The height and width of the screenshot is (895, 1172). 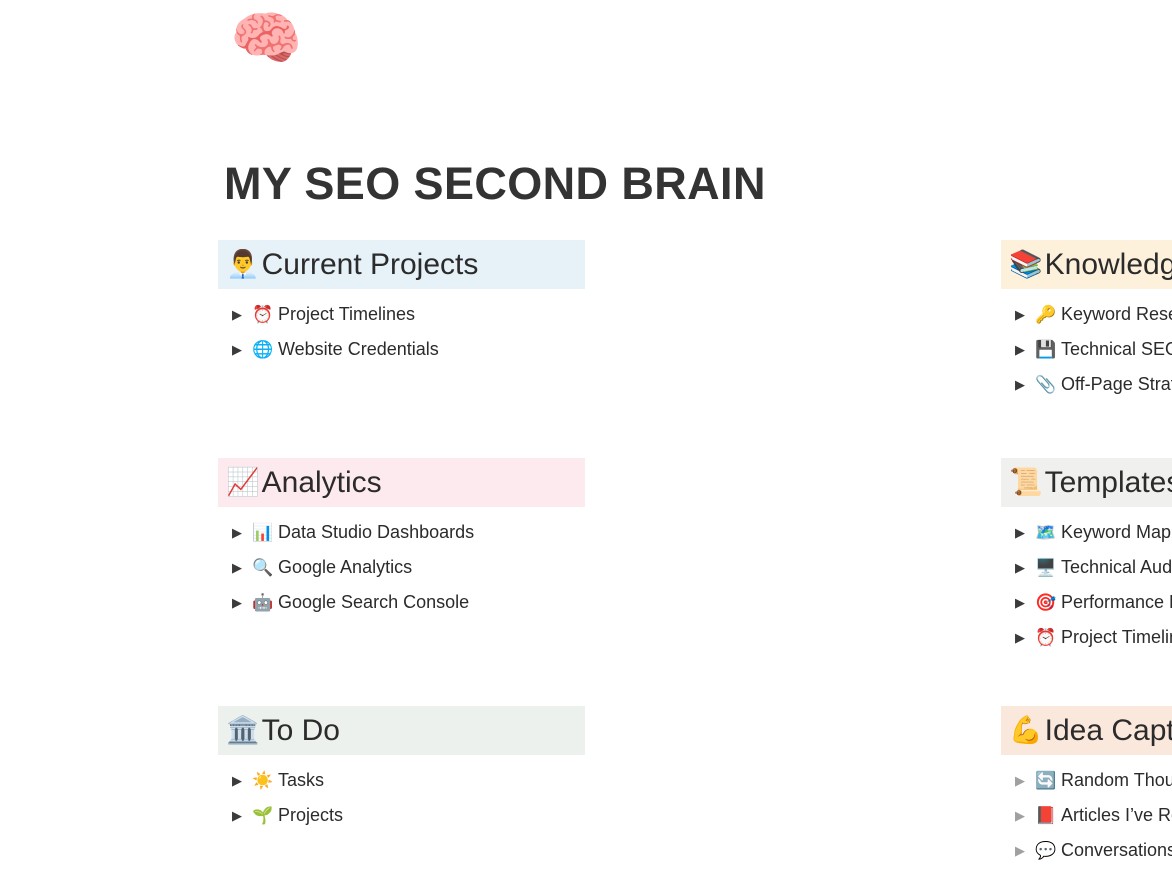 What do you see at coordinates (345, 567) in the screenshot?
I see `list-item-label: Google Analytics` at bounding box center [345, 567].